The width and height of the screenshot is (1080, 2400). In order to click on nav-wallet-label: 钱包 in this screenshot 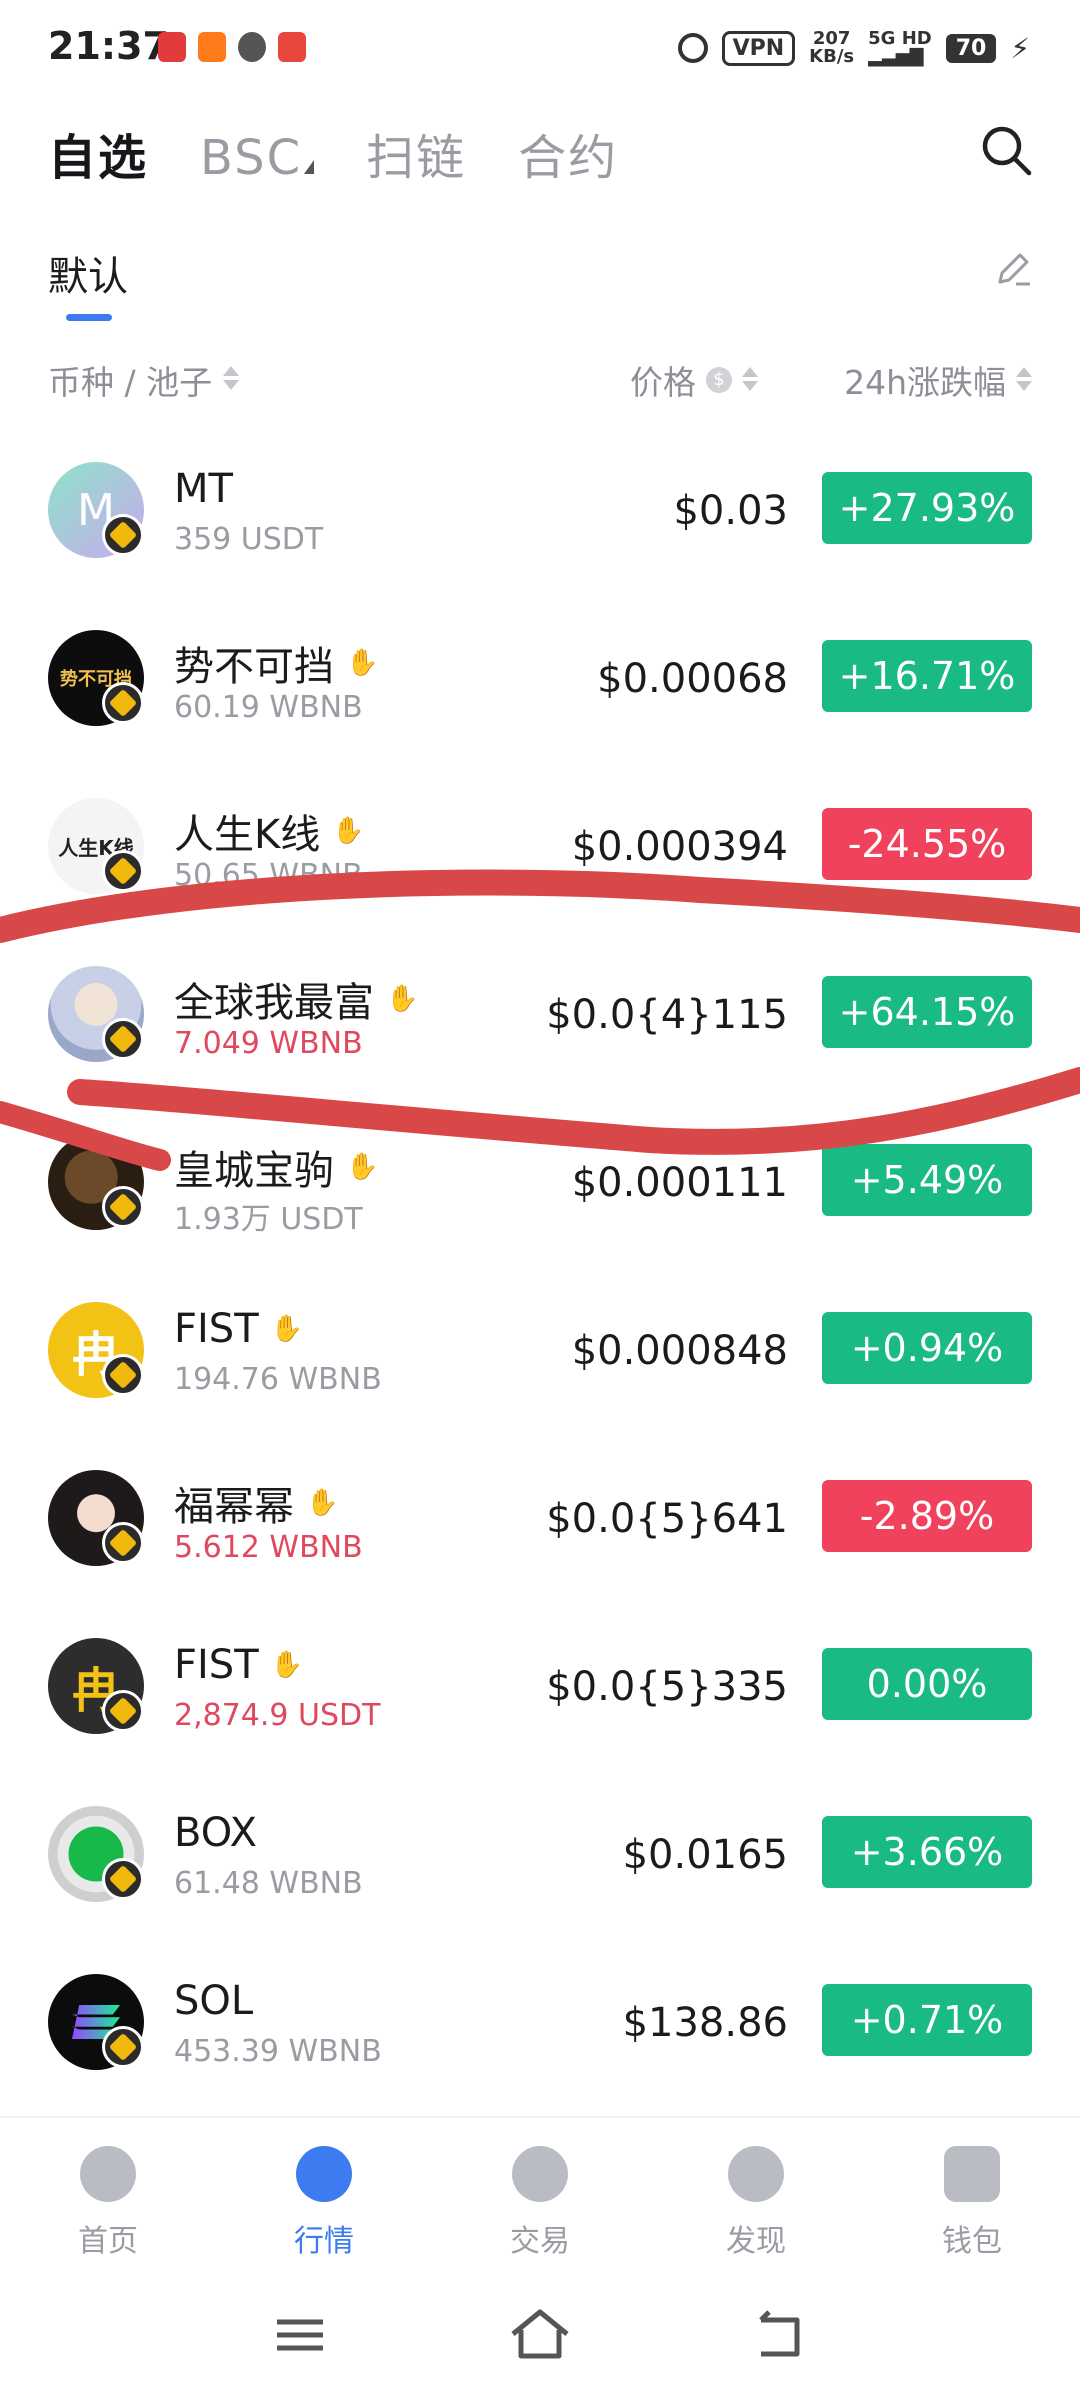, I will do `click(972, 2241)`.